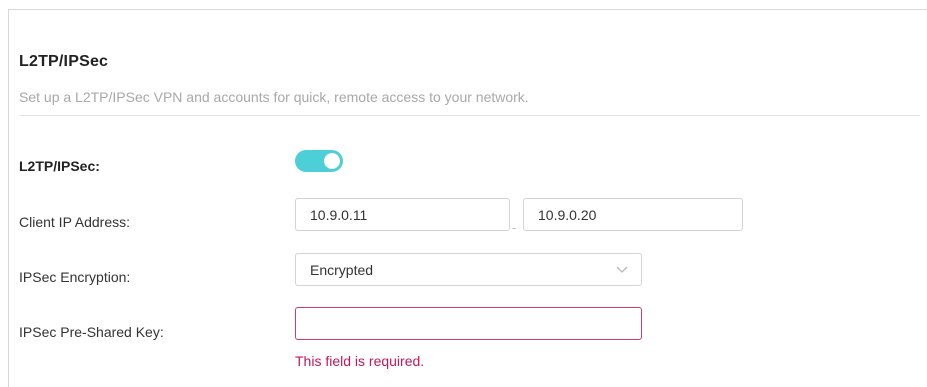  I want to click on toggle-knob, so click(332, 161).